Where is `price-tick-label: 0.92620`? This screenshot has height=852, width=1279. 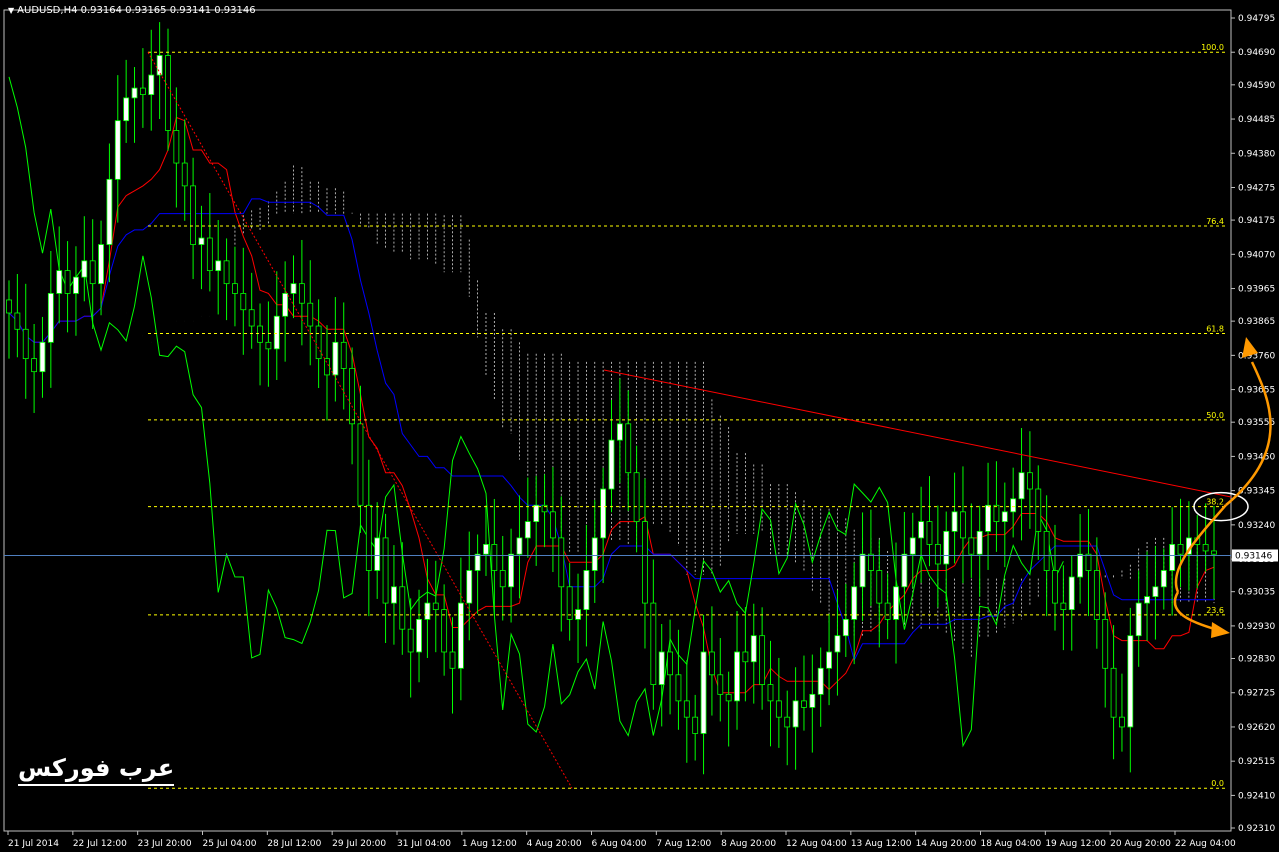
price-tick-label: 0.92620 is located at coordinates (1256, 728).